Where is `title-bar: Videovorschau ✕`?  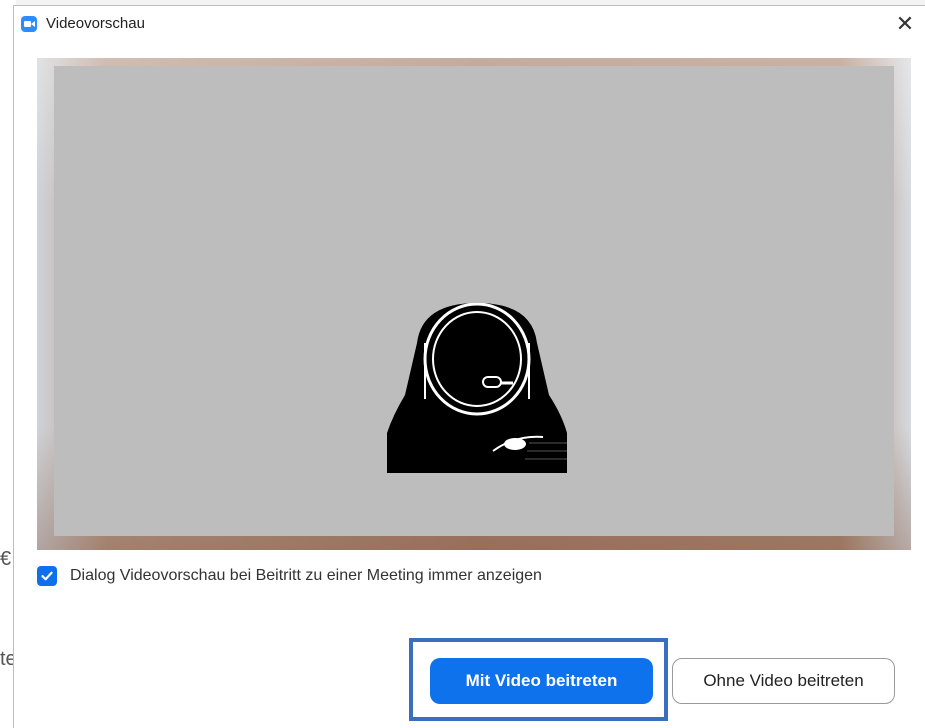
title-bar: Videovorschau ✕ is located at coordinates (469, 24).